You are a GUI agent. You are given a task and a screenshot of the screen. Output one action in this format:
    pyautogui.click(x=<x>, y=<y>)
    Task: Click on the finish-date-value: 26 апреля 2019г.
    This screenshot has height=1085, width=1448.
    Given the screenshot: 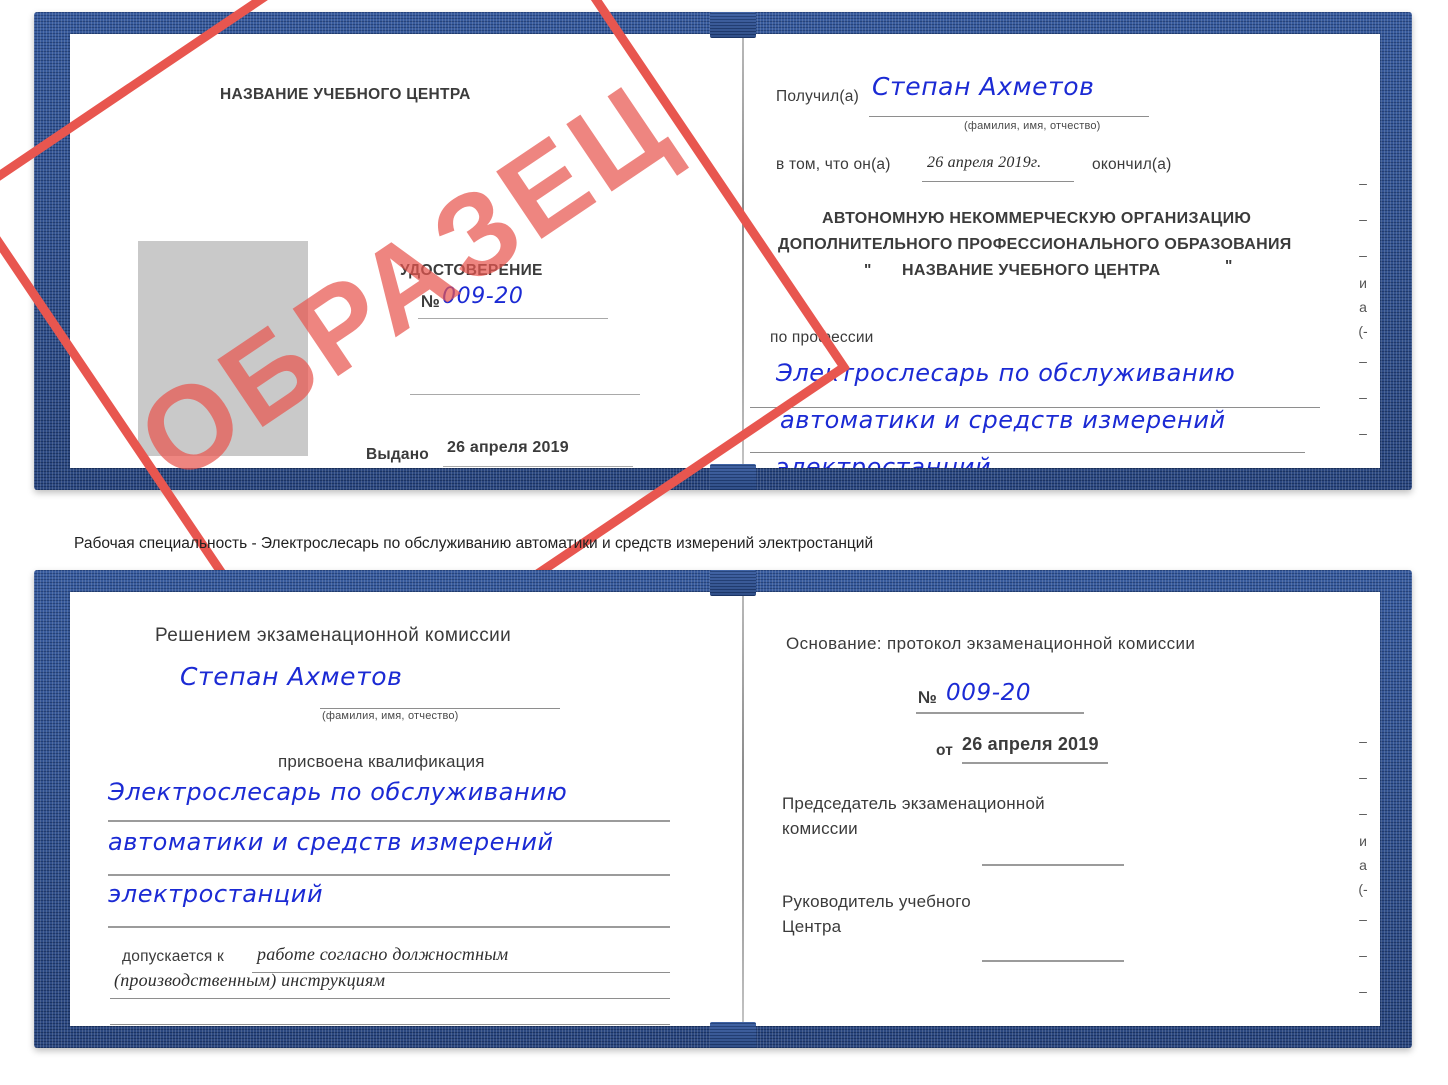 What is the action you would take?
    pyautogui.click(x=984, y=162)
    